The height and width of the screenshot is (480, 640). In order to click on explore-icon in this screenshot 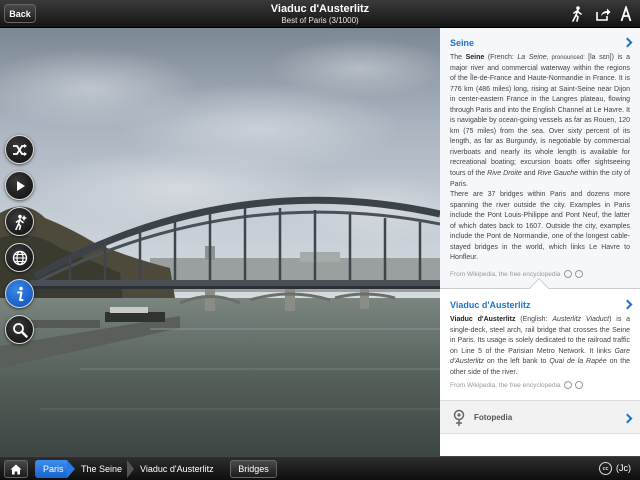, I will do `click(20, 222)`.